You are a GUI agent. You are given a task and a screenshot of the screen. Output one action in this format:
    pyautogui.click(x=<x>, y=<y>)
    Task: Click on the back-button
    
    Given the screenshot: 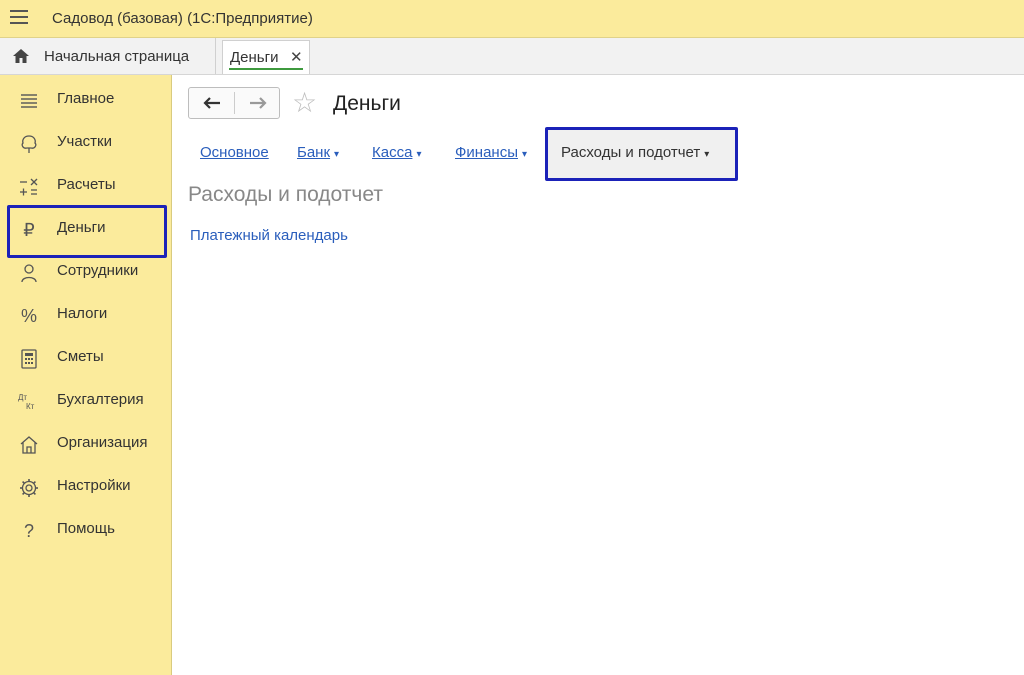 What is the action you would take?
    pyautogui.click(x=211, y=103)
    